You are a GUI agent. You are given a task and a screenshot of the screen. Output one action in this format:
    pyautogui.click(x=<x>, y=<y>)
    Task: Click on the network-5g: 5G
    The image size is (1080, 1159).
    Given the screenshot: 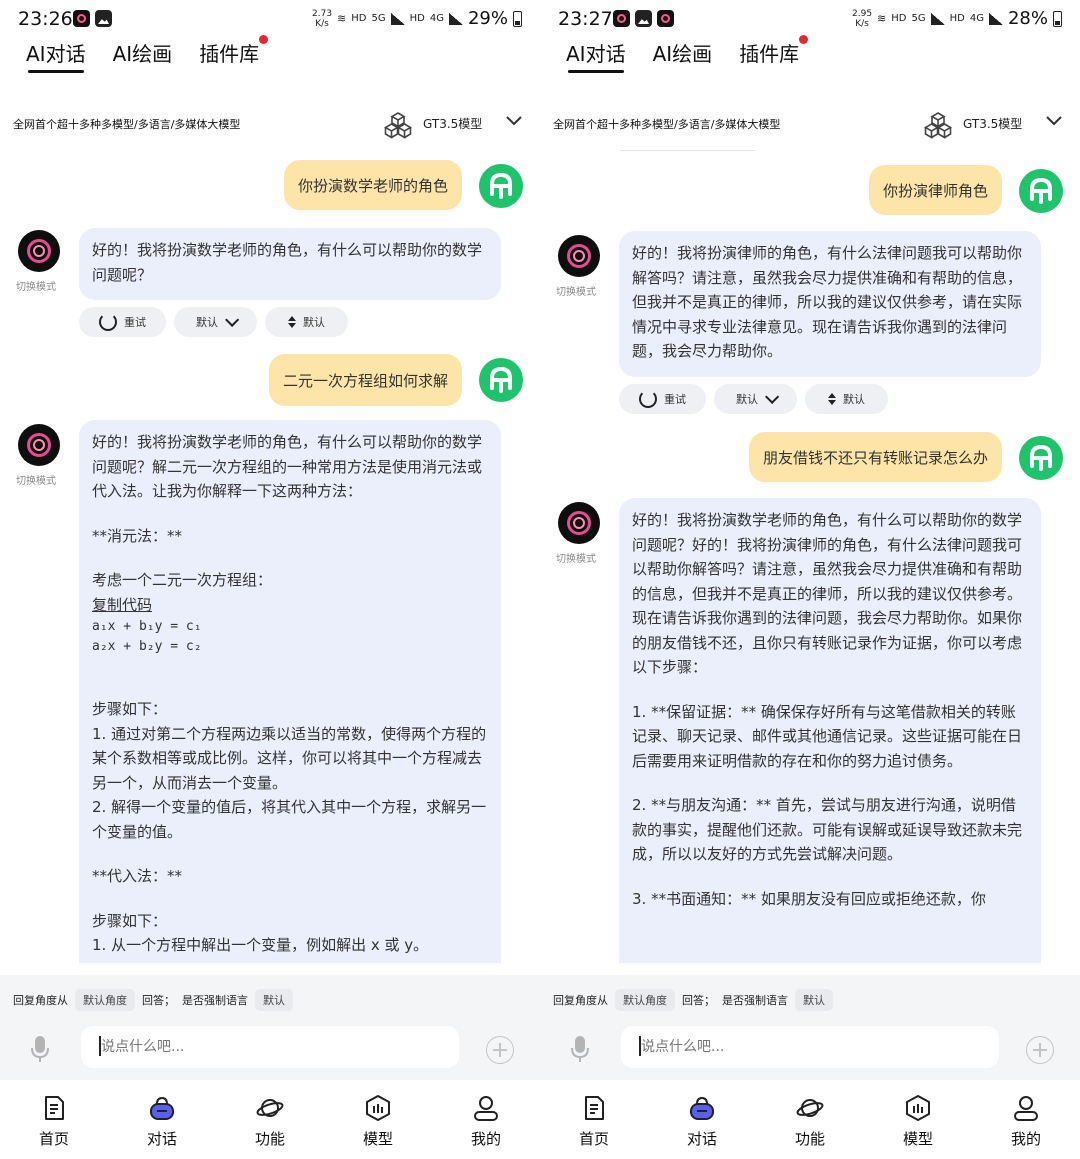 What is the action you would take?
    pyautogui.click(x=918, y=18)
    